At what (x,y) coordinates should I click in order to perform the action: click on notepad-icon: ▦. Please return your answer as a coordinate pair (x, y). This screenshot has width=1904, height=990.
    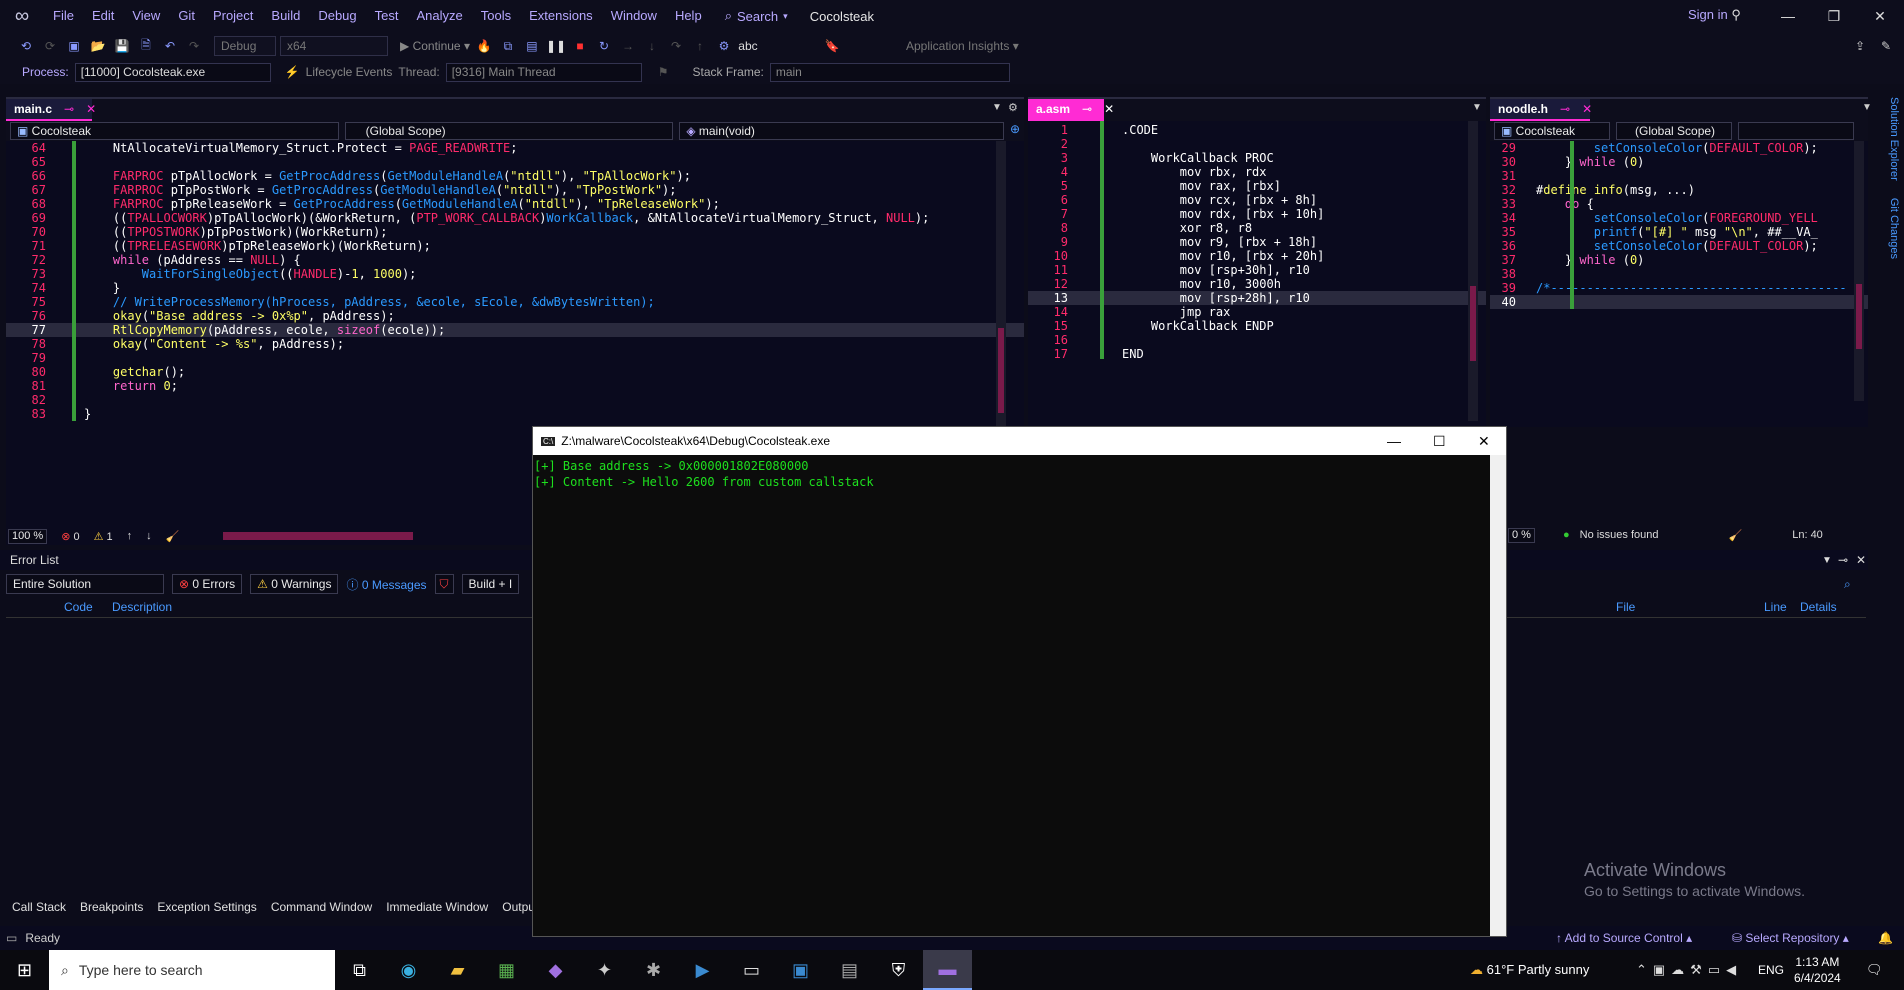
    Looking at the image, I should click on (506, 970).